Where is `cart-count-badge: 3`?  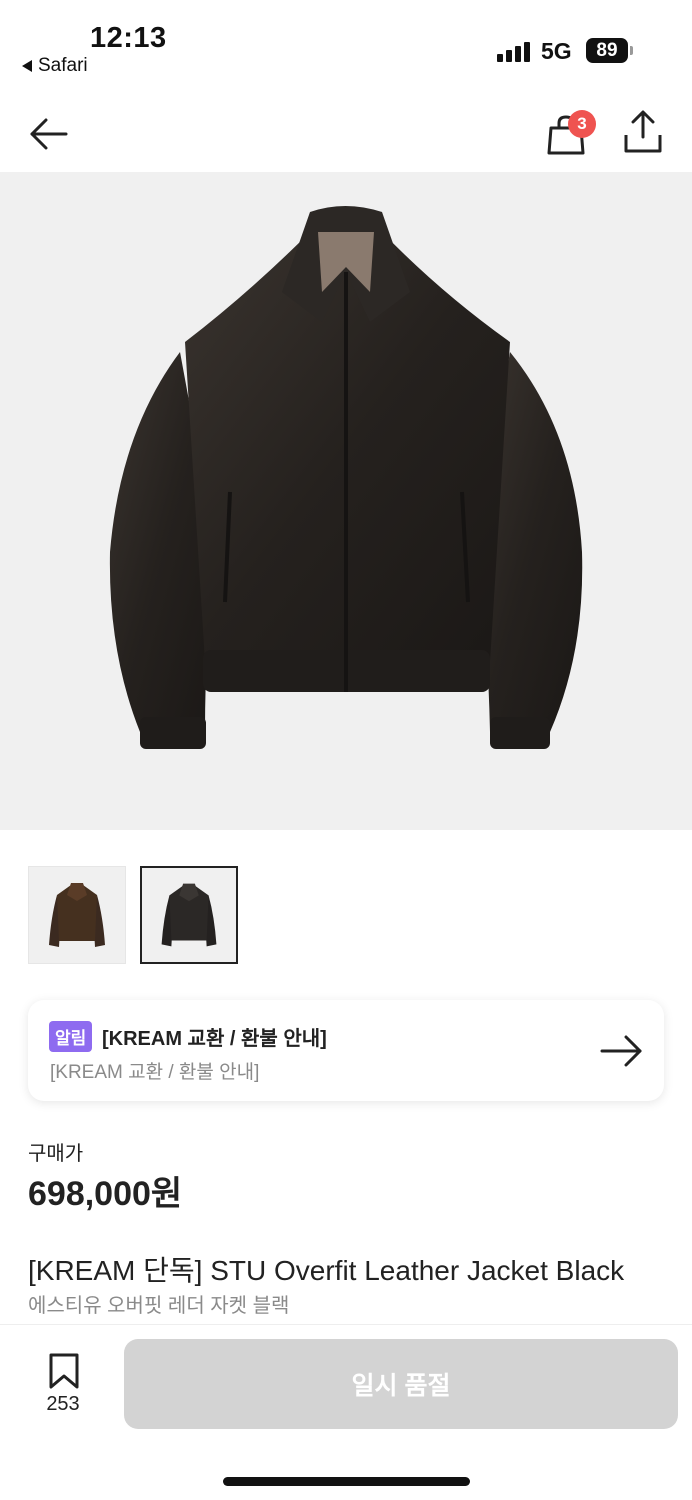
cart-count-badge: 3 is located at coordinates (582, 124).